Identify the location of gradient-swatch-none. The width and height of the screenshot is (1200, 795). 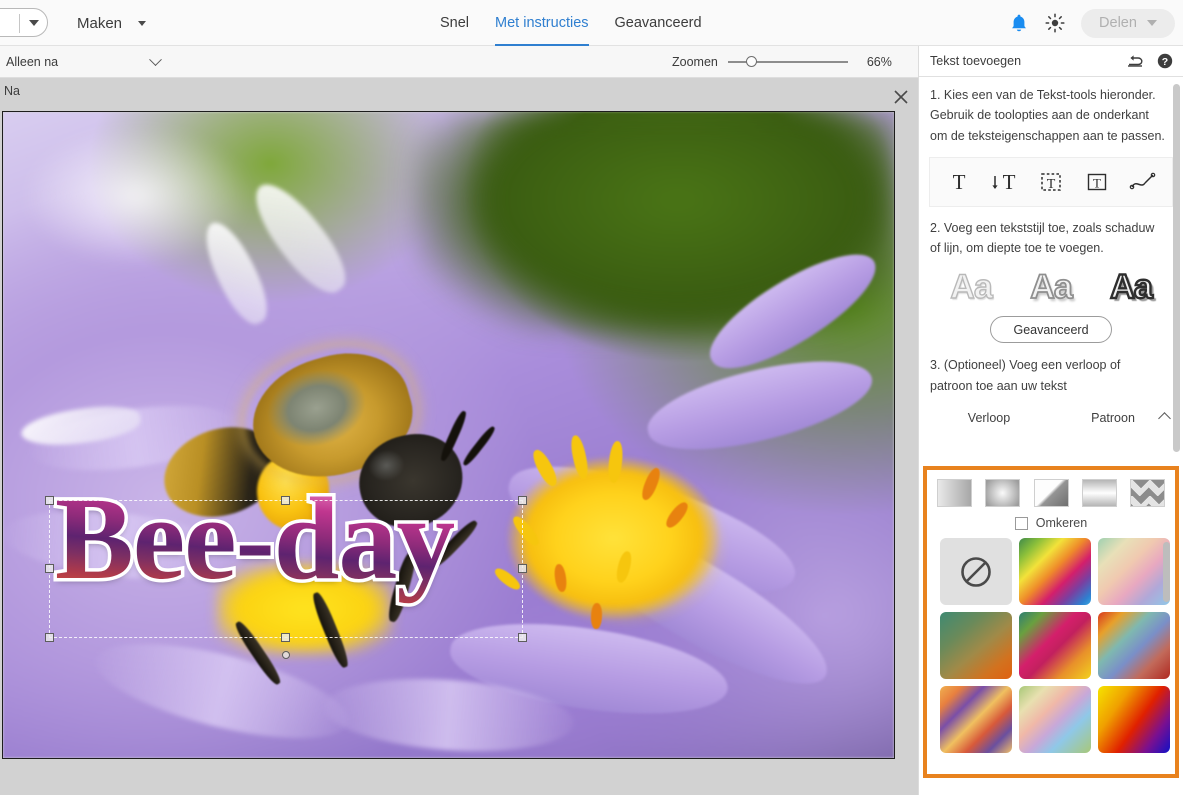
(976, 571).